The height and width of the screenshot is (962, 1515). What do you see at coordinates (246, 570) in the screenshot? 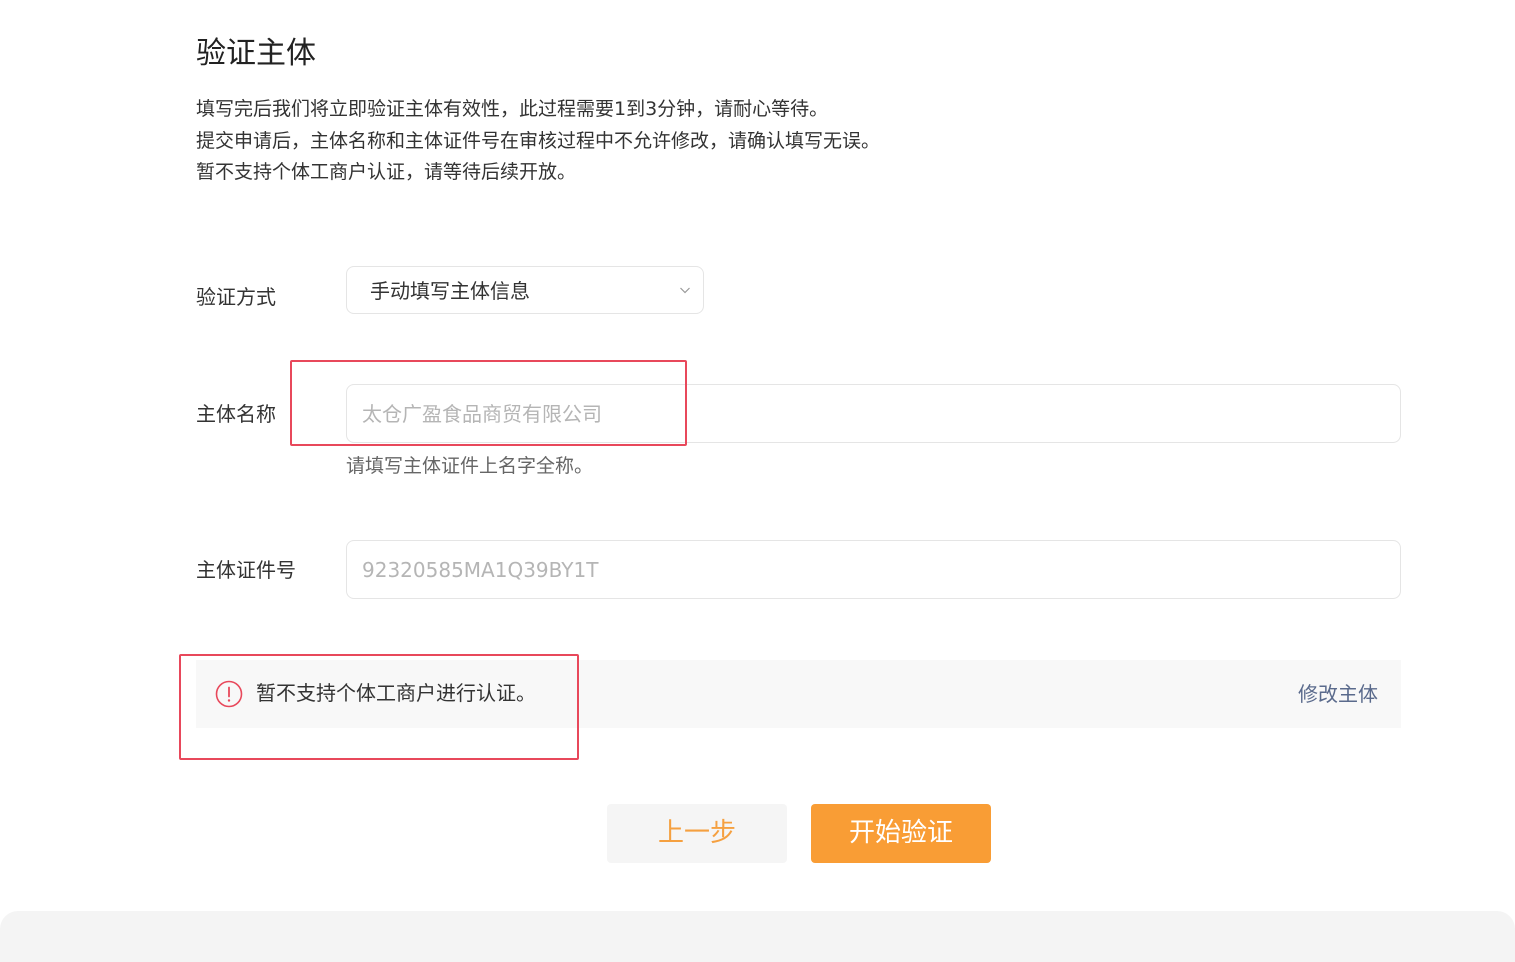
I see `entity-id-label: 主体证件号` at bounding box center [246, 570].